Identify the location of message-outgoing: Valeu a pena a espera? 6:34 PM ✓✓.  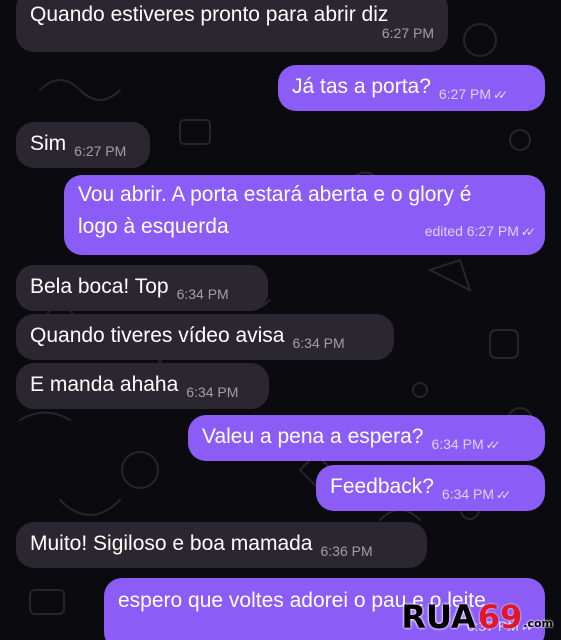
(366, 438).